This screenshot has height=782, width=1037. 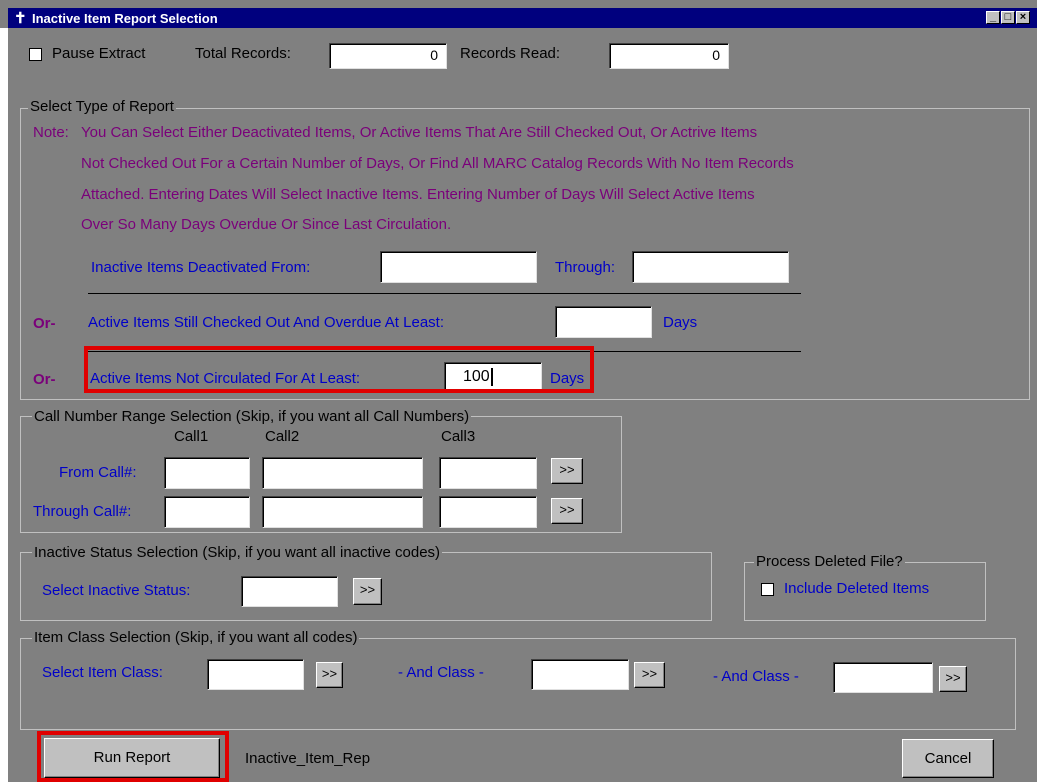 What do you see at coordinates (857, 588) in the screenshot?
I see `include-deleted-label: Include Deleted Items` at bounding box center [857, 588].